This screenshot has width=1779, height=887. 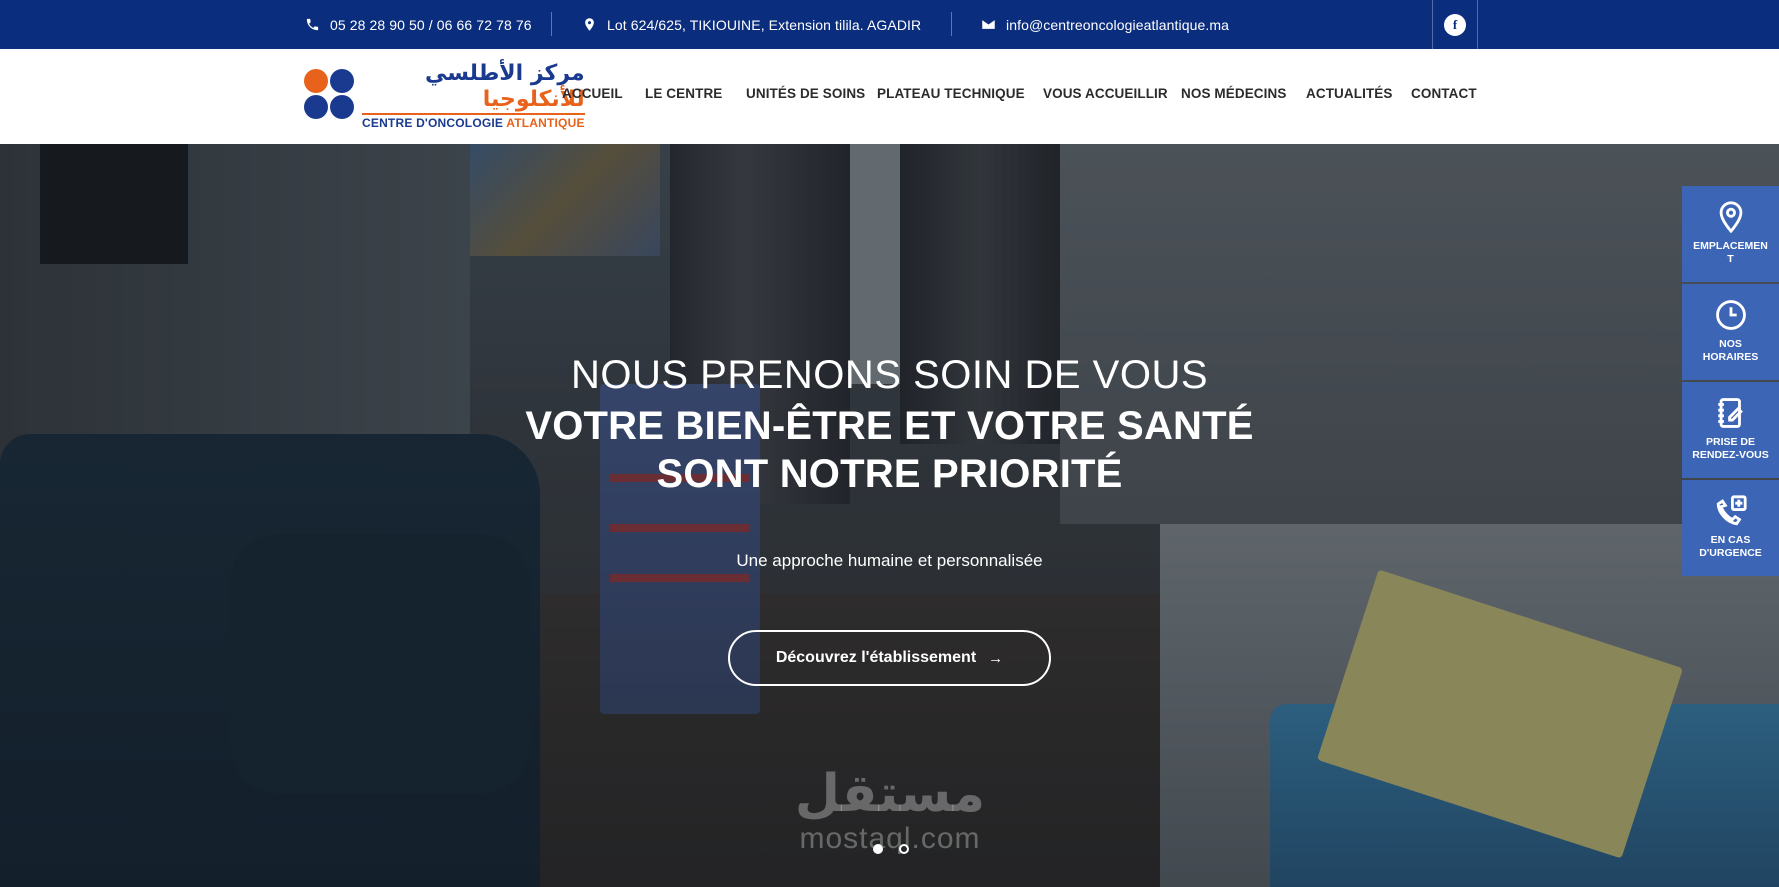 What do you see at coordinates (1730, 315) in the screenshot?
I see `clock-icon` at bounding box center [1730, 315].